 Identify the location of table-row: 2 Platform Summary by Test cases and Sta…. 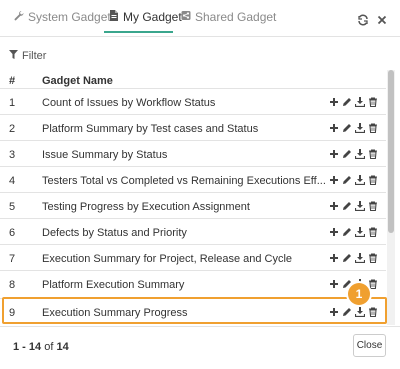
(193, 127).